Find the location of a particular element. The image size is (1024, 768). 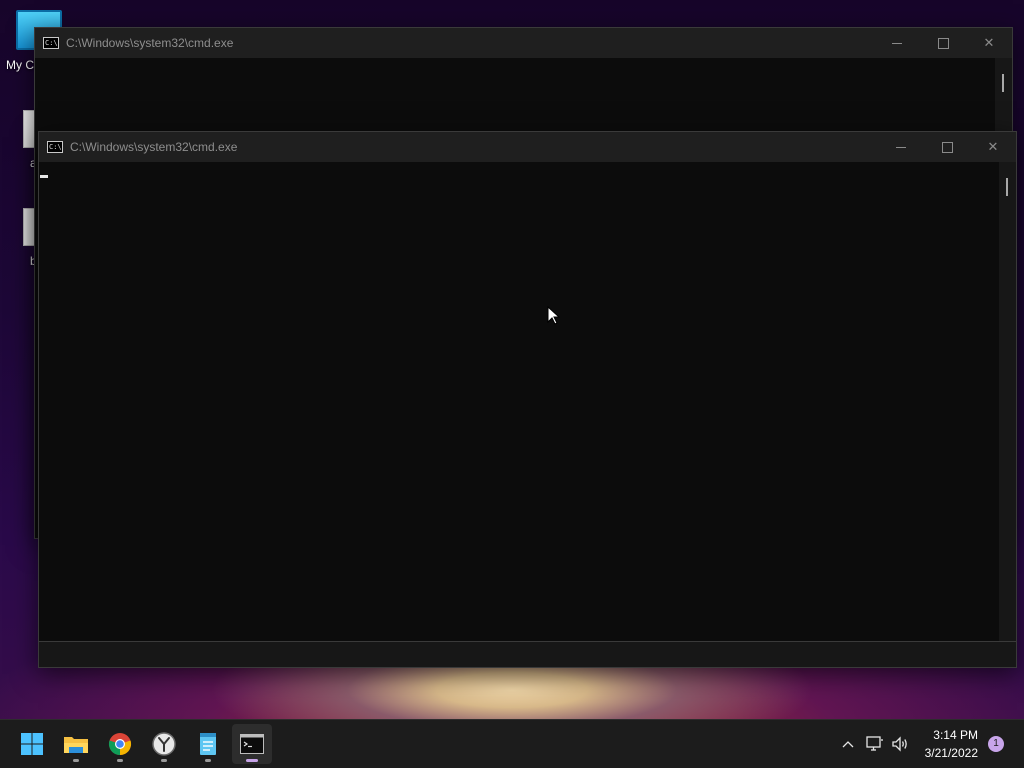

network-icon is located at coordinates (874, 743).